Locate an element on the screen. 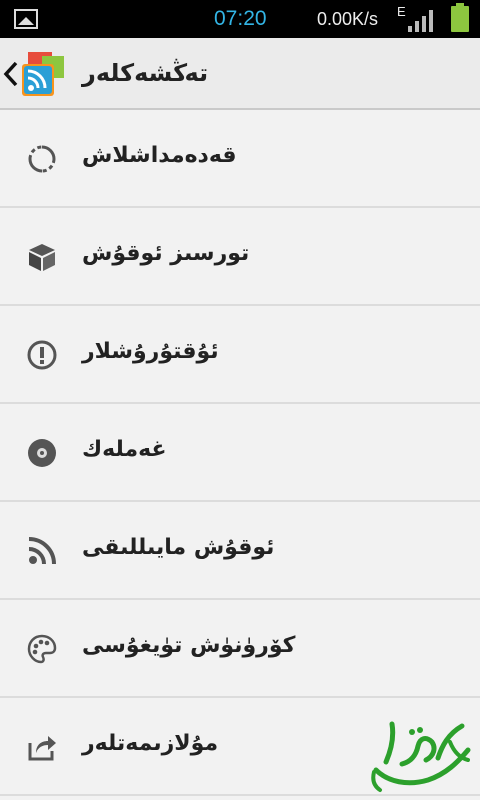  box-icon is located at coordinates (42, 257).